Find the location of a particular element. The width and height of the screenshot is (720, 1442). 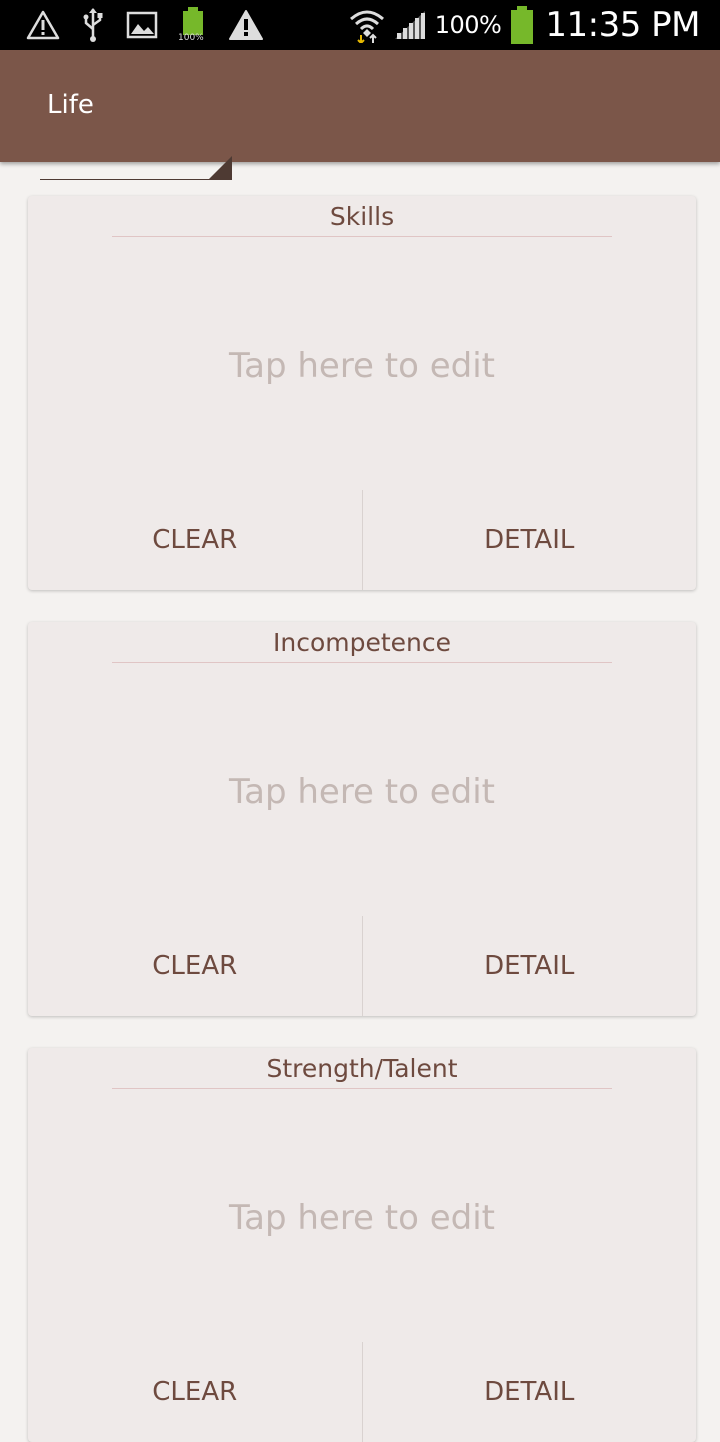

battery-percent: 100% is located at coordinates (468, 25).